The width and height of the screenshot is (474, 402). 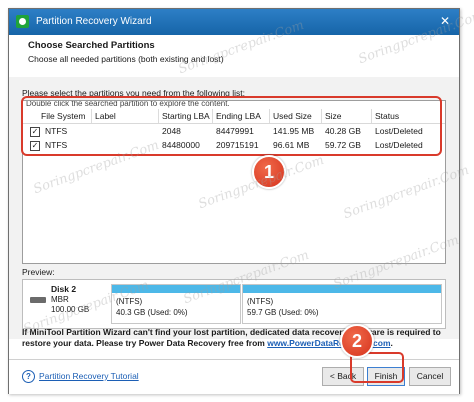 What do you see at coordinates (234, 22) in the screenshot?
I see `title-bar: Partition Recovery Wizard ✕` at bounding box center [234, 22].